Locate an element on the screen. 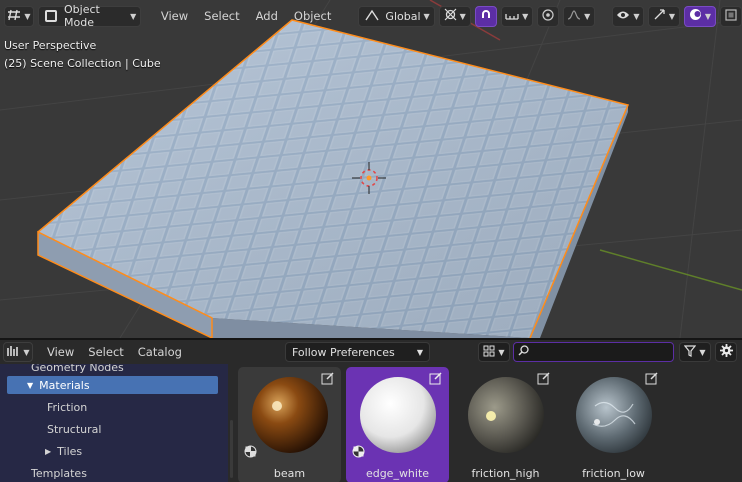 Image resolution: width=742 pixels, height=482 pixels. asset-name: friction_high is located at coordinates (505, 473).